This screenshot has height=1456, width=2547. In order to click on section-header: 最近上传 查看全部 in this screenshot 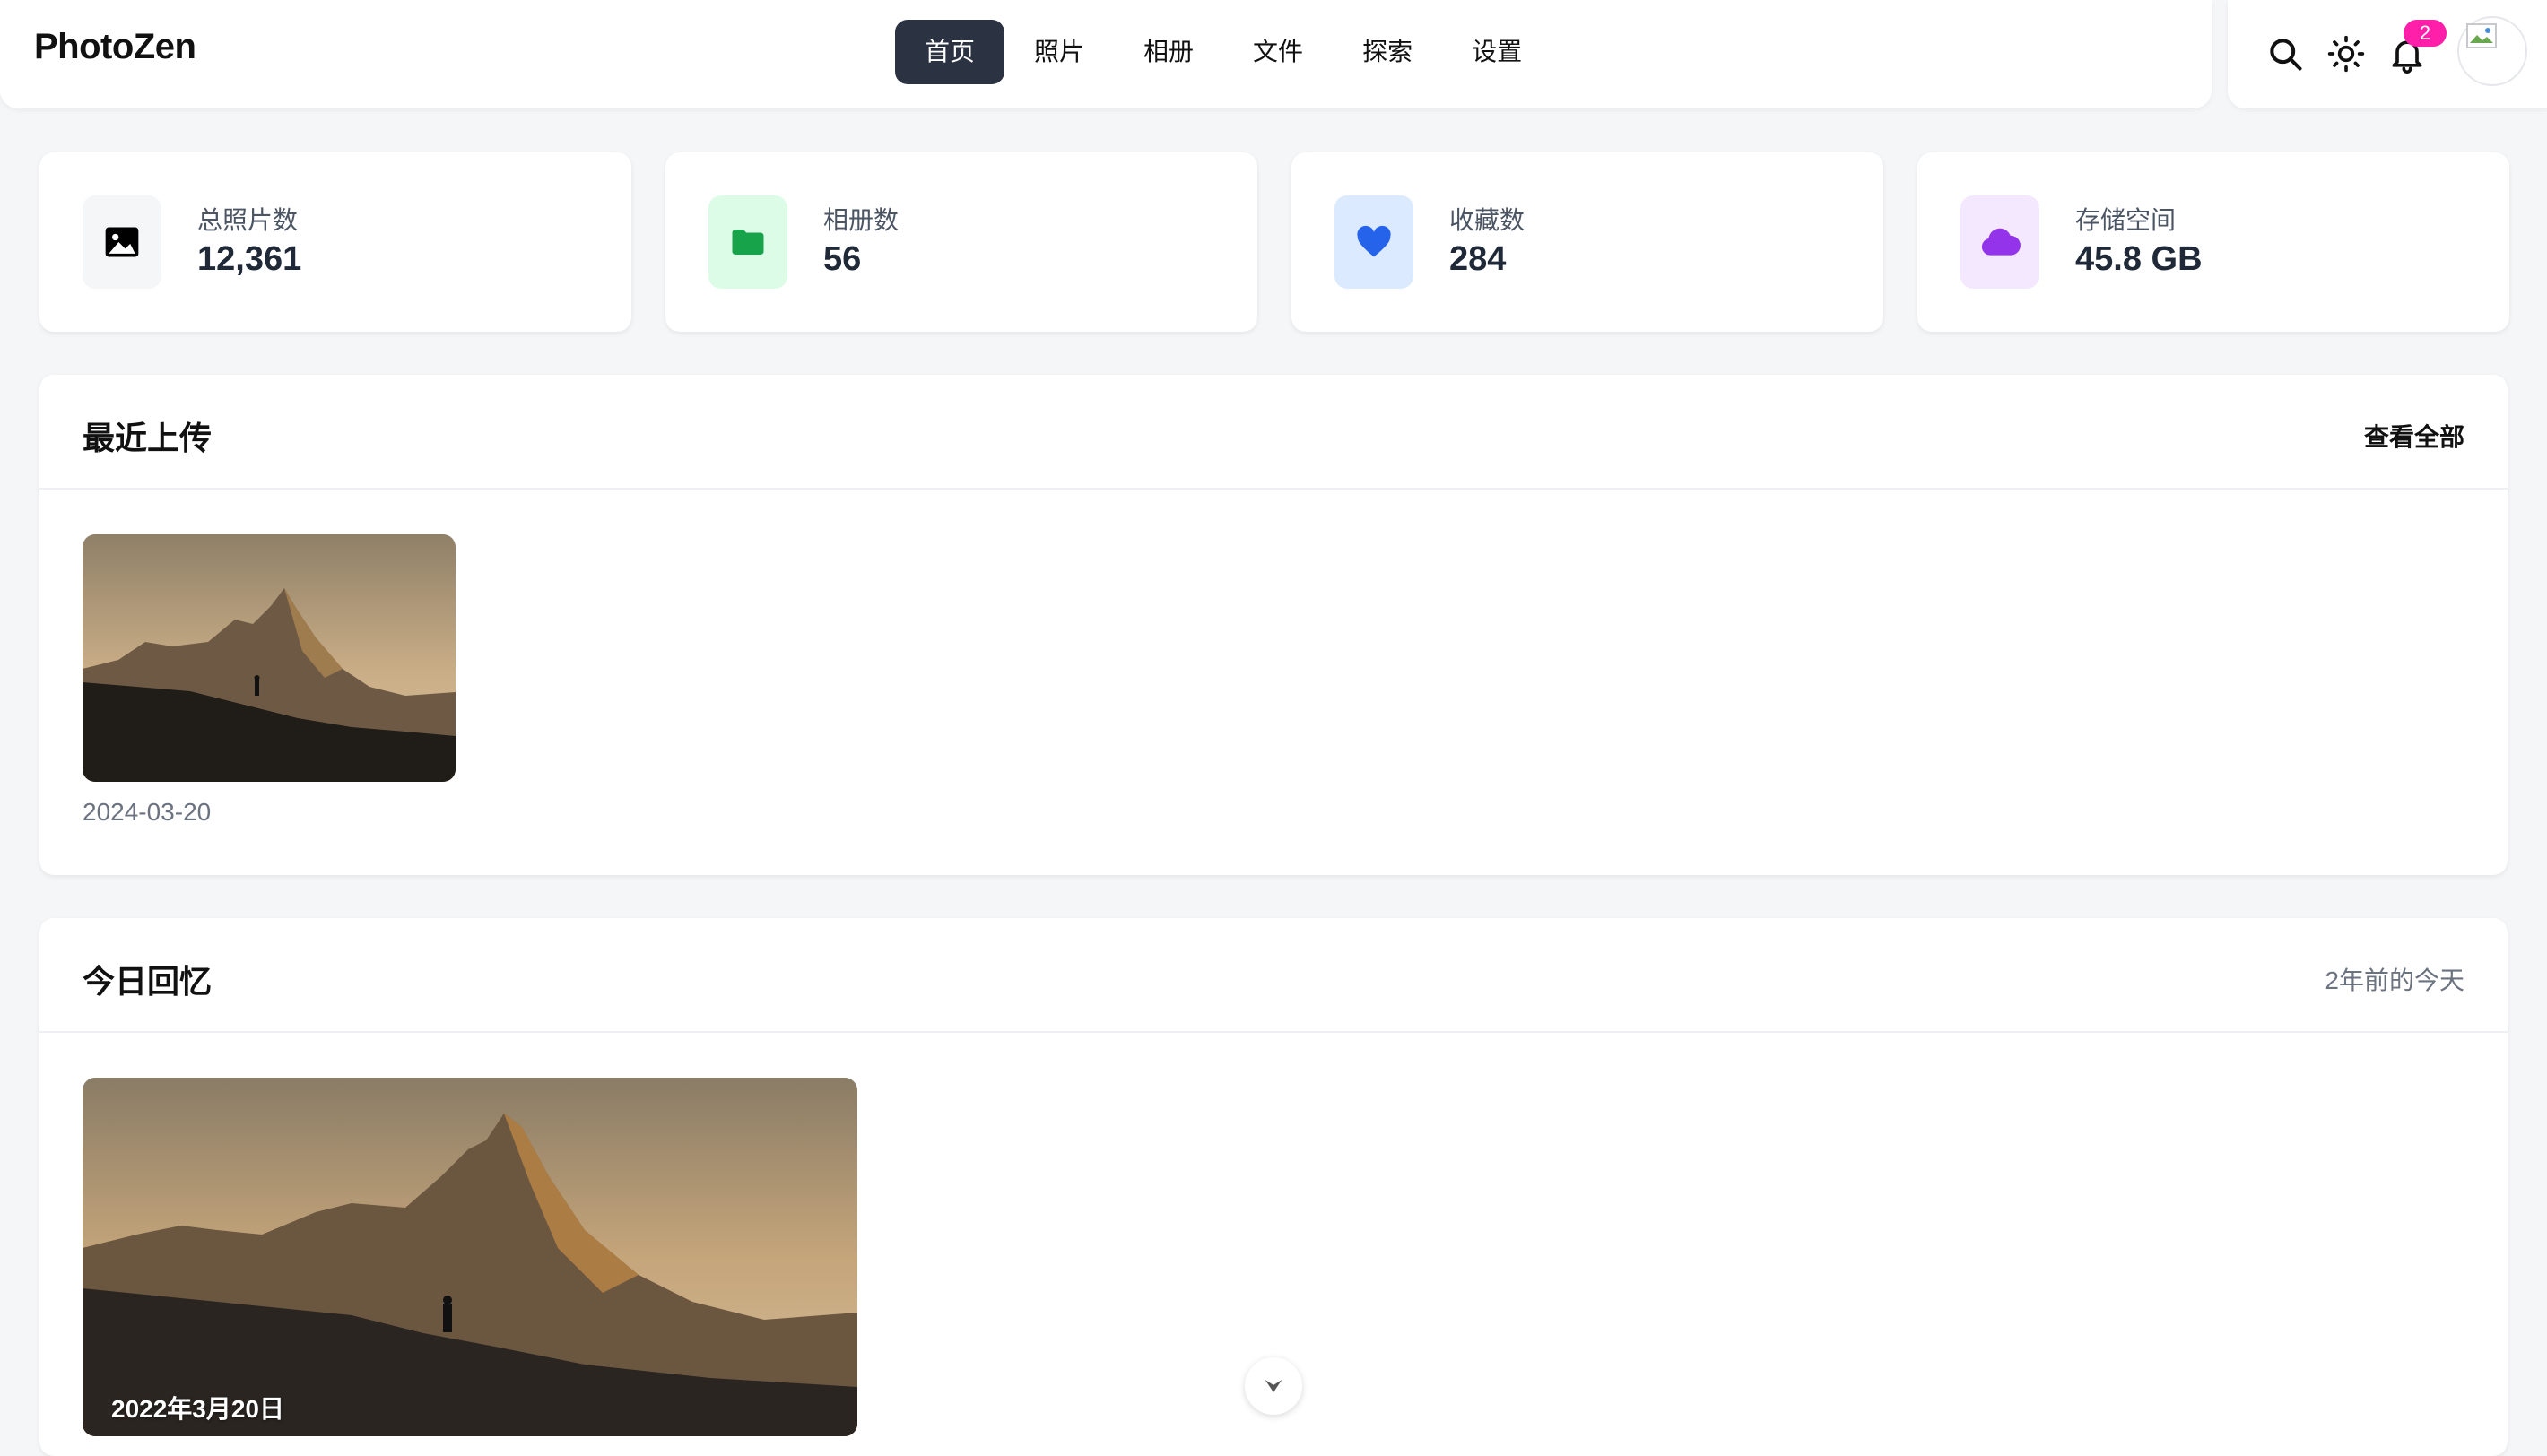, I will do `click(1273, 433)`.